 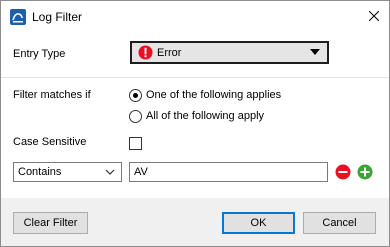 What do you see at coordinates (195, 16) in the screenshot?
I see `title-bar: Log Filter` at bounding box center [195, 16].